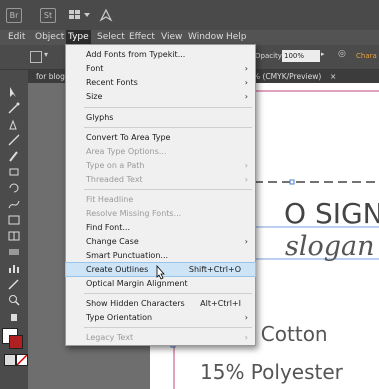  What do you see at coordinates (160, 165) in the screenshot?
I see `menu-item-type-on-path: Type on a Path ›` at bounding box center [160, 165].